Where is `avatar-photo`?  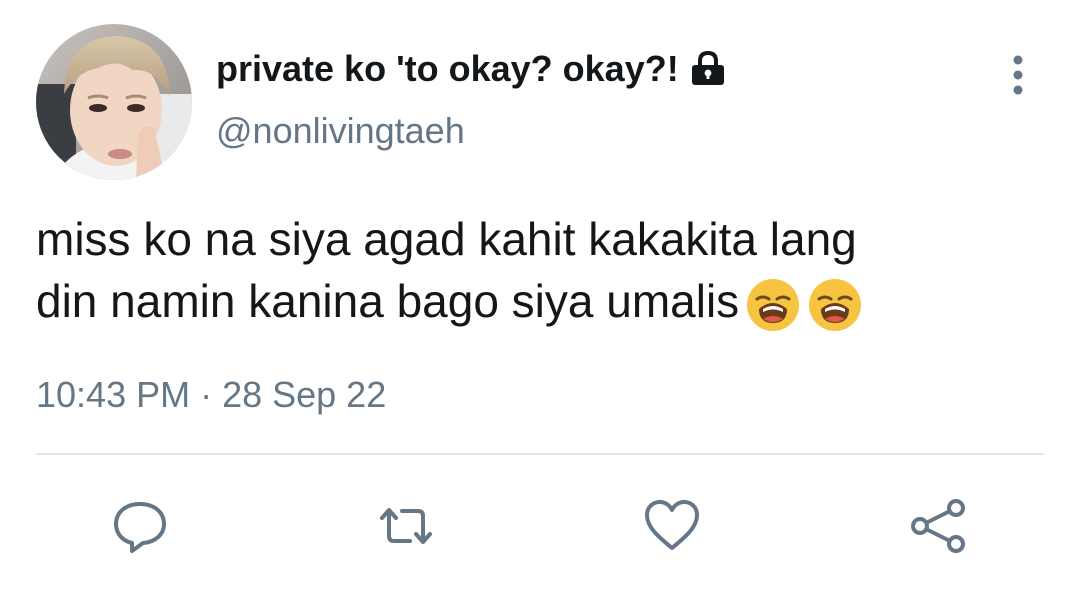
avatar-photo is located at coordinates (114, 102).